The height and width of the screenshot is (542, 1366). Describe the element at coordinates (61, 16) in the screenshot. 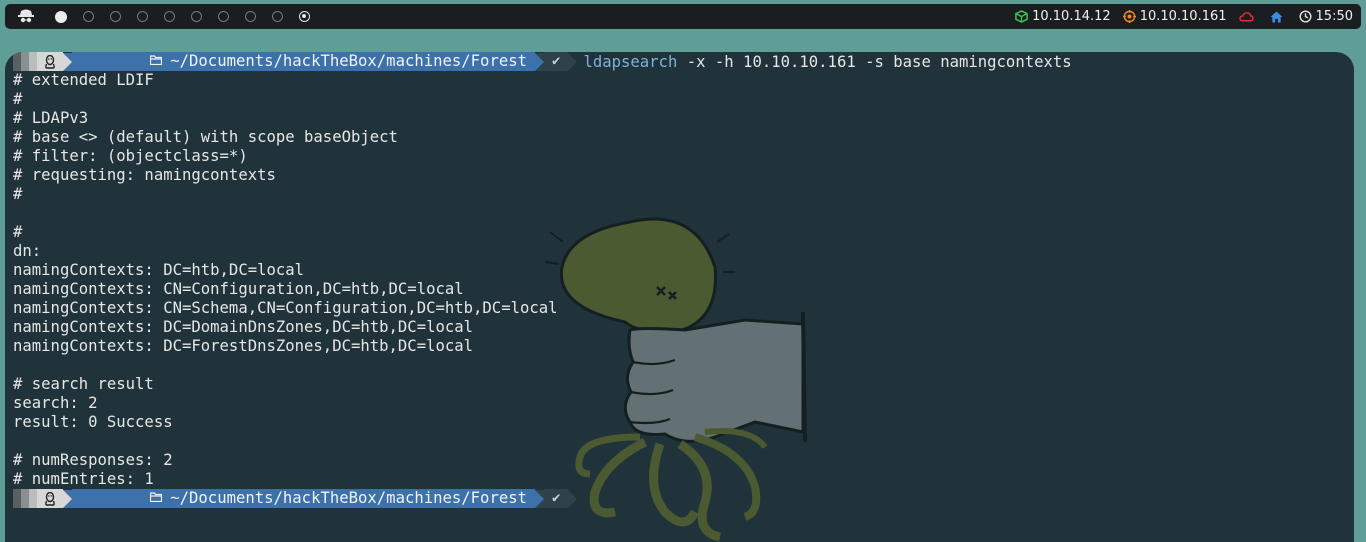

I see `workspace-1-indicator` at that location.